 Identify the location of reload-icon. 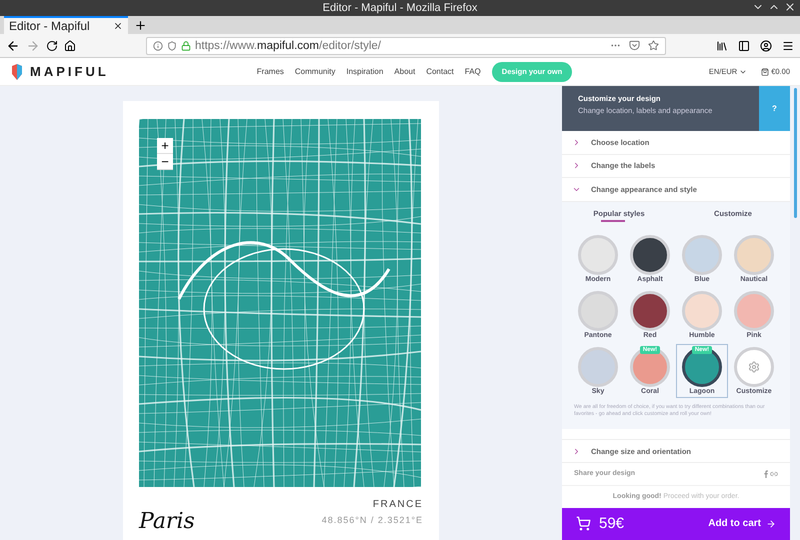
(52, 46).